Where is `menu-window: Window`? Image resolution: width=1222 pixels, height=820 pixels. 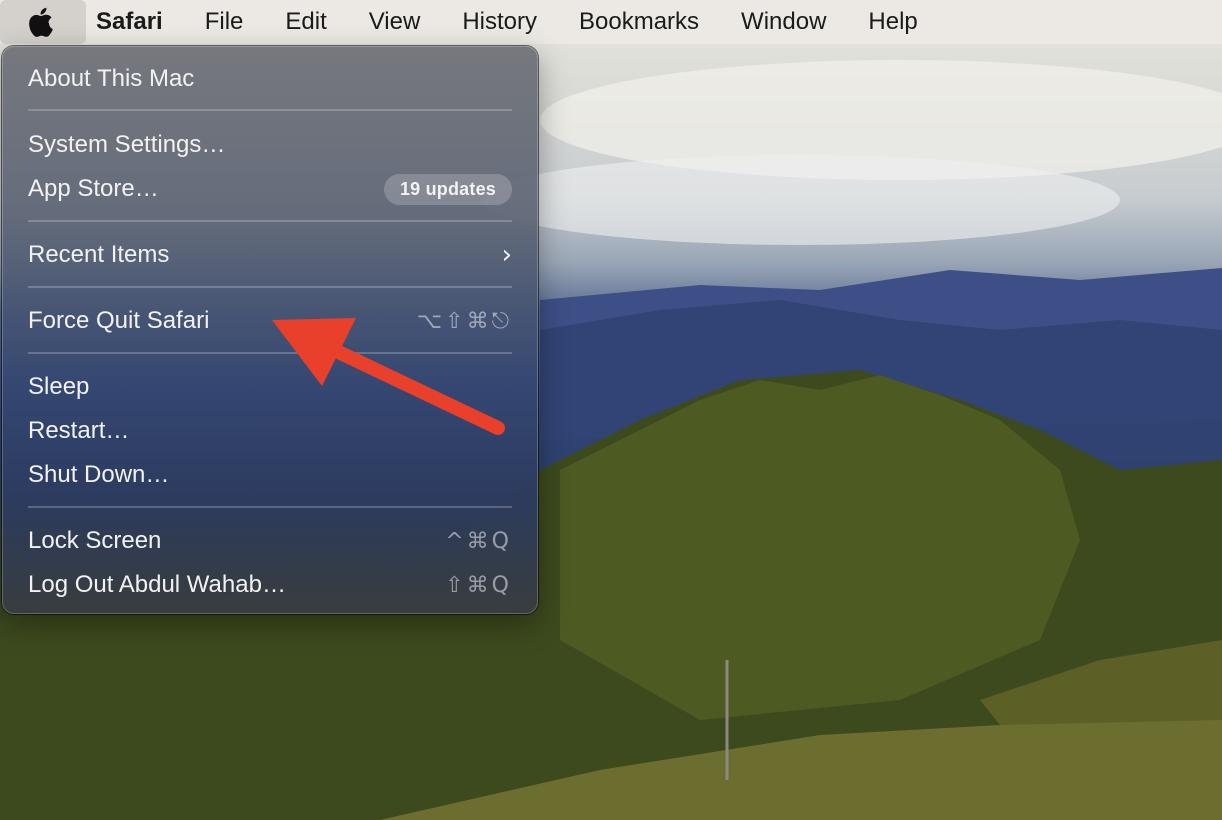
menu-window: Window is located at coordinates (783, 22).